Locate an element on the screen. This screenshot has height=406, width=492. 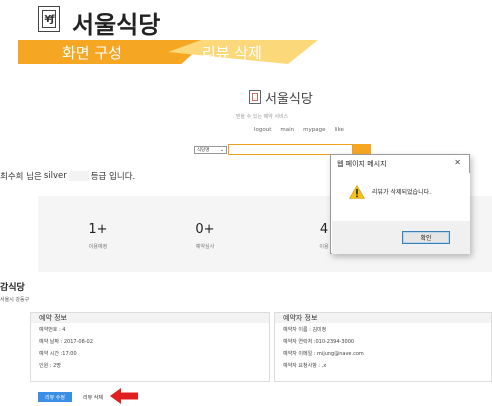
search-type-select: 식당명 ⌄ is located at coordinates (210, 150).